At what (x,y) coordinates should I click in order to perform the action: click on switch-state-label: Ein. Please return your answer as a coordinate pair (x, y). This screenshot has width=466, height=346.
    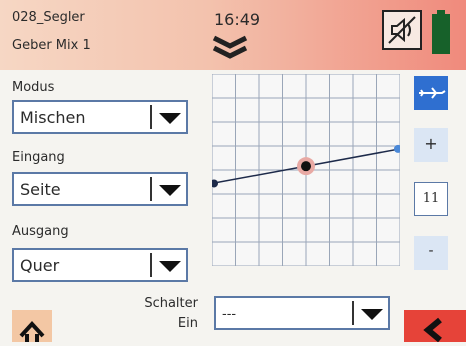
    Looking at the image, I should click on (187, 323).